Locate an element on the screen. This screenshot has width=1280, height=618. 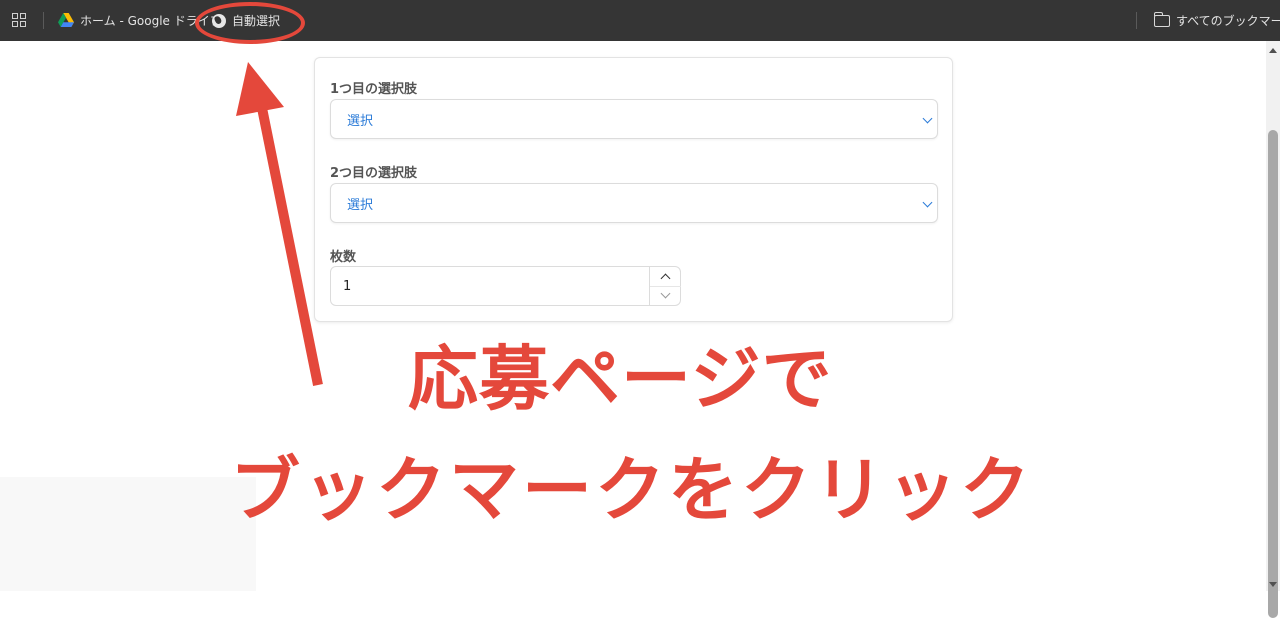
instruction-line-2: ブックマークをクリック is located at coordinates (631, 490).